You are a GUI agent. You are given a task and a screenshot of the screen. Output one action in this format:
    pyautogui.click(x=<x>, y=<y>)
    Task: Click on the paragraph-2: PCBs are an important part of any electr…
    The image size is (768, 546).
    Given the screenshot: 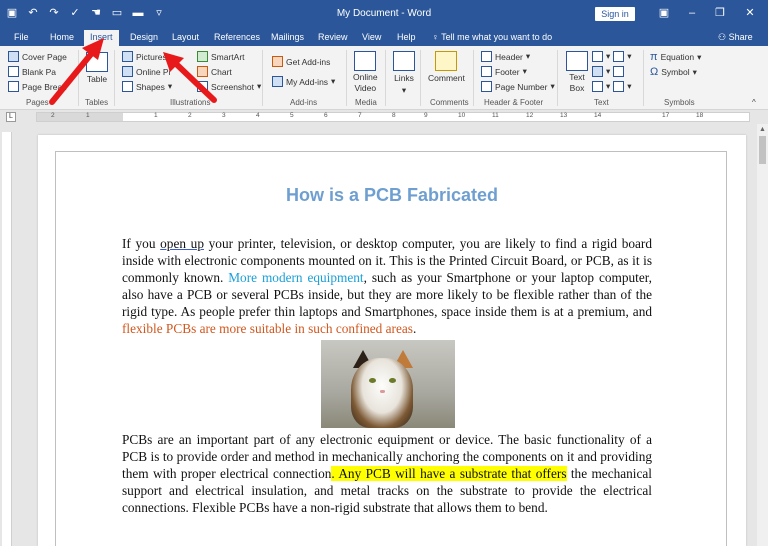 What is the action you would take?
    pyautogui.click(x=387, y=473)
    